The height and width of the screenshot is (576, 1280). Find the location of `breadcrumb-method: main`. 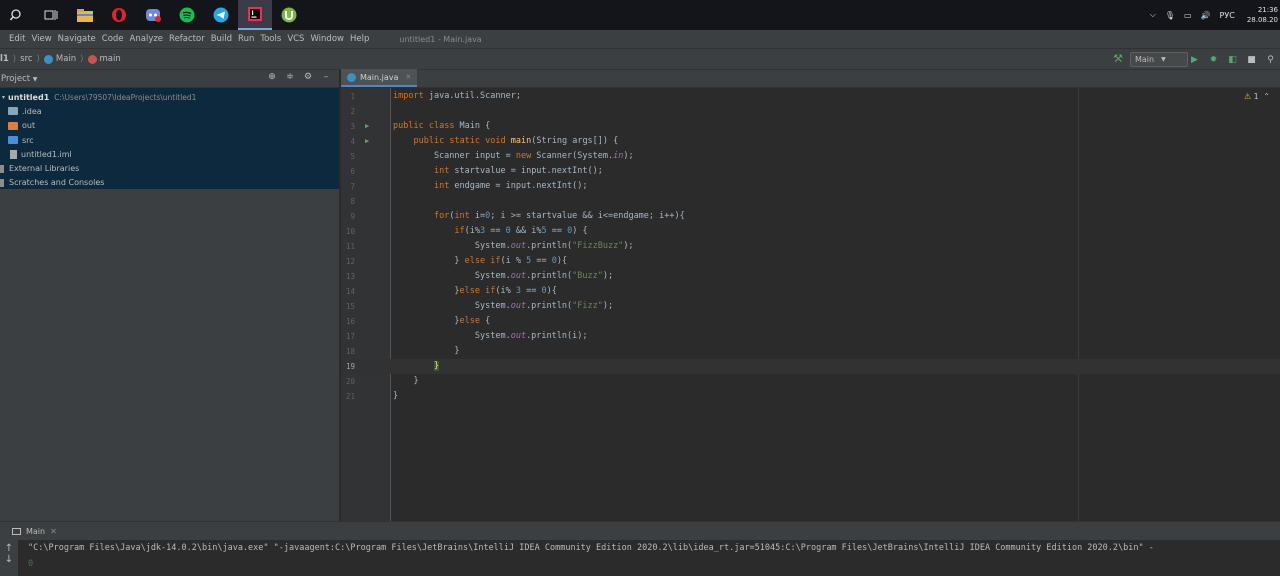

breadcrumb-method: main is located at coordinates (104, 59).